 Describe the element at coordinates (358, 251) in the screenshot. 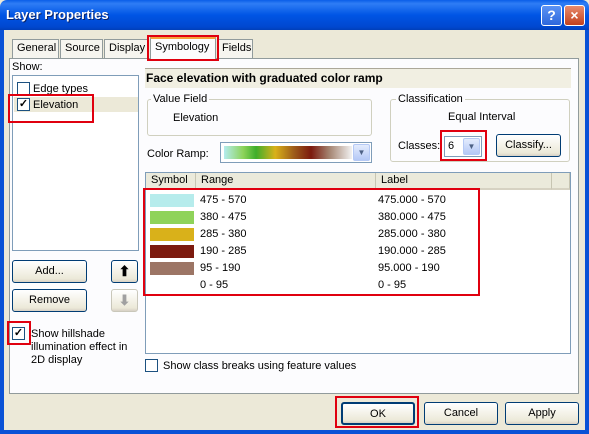

I see `table-row: 190 - 285 190.000 - 285` at that location.